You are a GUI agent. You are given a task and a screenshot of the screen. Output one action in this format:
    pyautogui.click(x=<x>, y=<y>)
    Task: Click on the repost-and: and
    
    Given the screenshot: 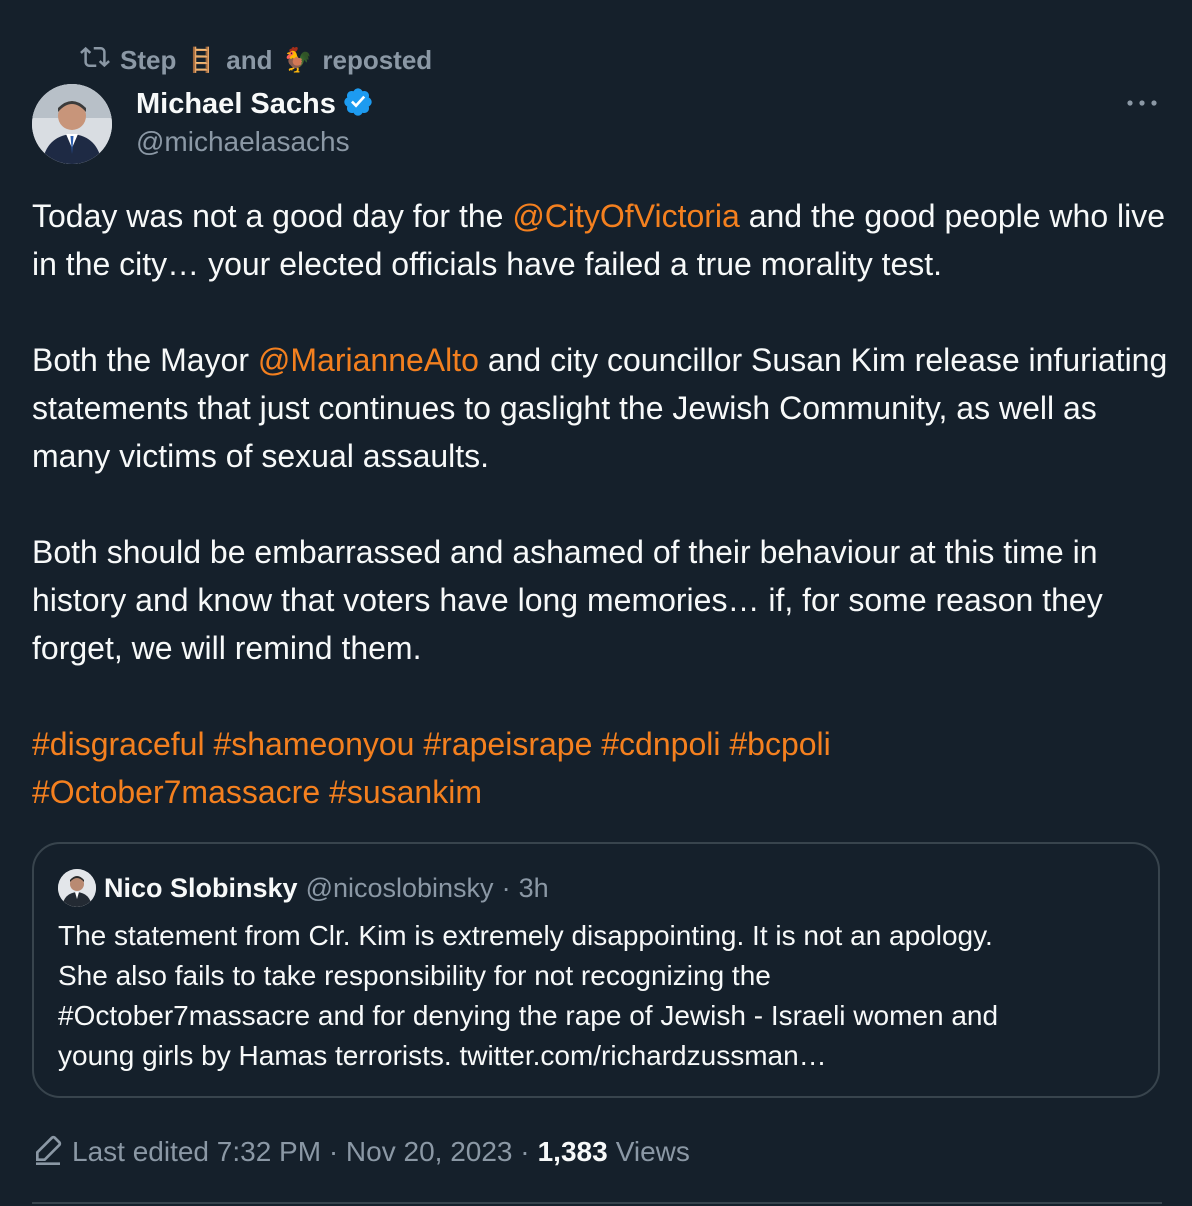 What is the action you would take?
    pyautogui.click(x=249, y=59)
    